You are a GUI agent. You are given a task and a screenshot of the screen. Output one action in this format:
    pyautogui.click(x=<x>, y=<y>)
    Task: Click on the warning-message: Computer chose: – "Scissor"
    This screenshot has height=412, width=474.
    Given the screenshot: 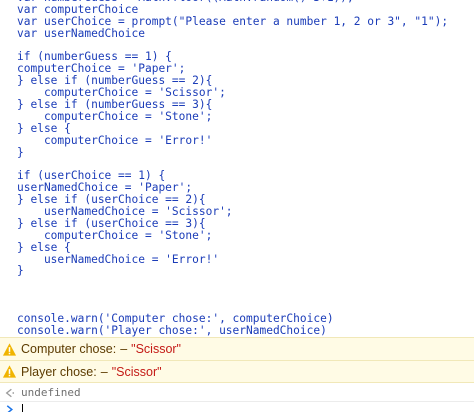 What is the action you would take?
    pyautogui.click(x=237, y=348)
    